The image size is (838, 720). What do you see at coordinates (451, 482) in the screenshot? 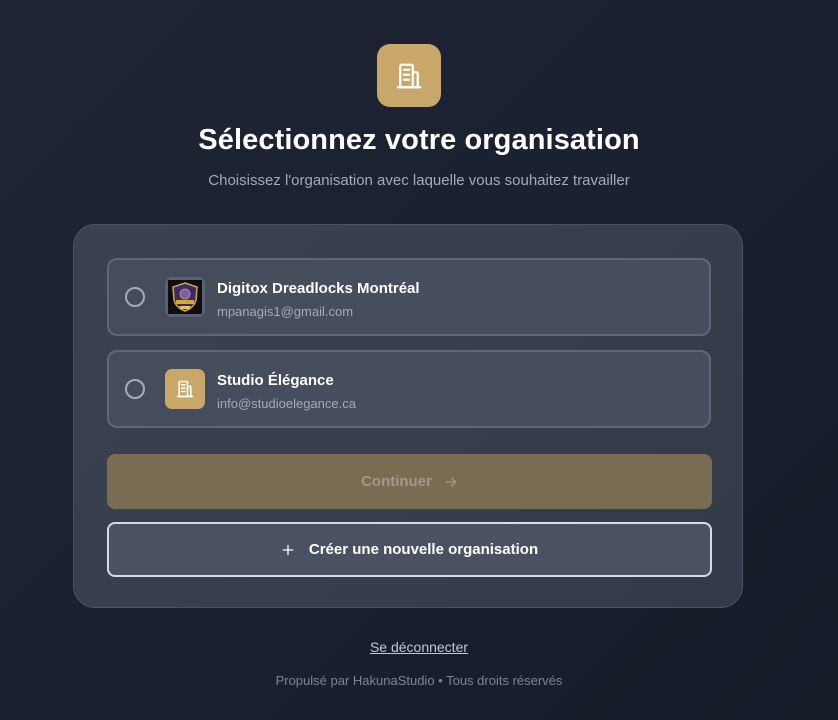
I see `arrow-right-icon` at bounding box center [451, 482].